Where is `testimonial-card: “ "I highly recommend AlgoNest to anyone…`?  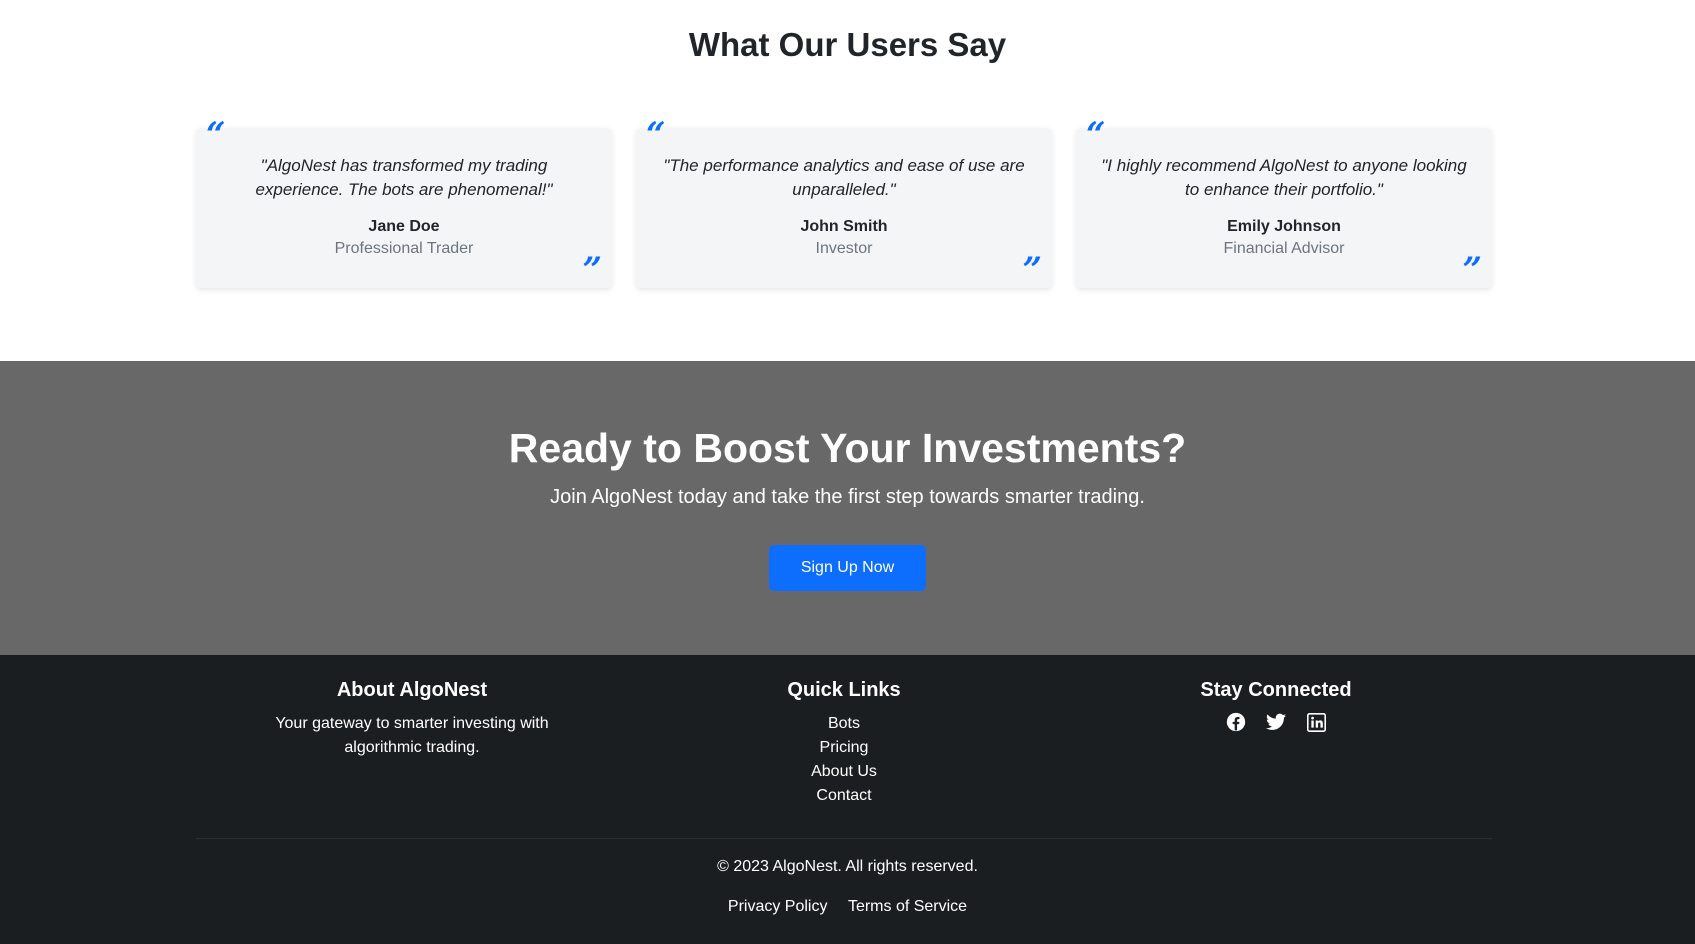
testimonial-card: “ "I highly recommend AlgoNest to anyone… is located at coordinates (1284, 204).